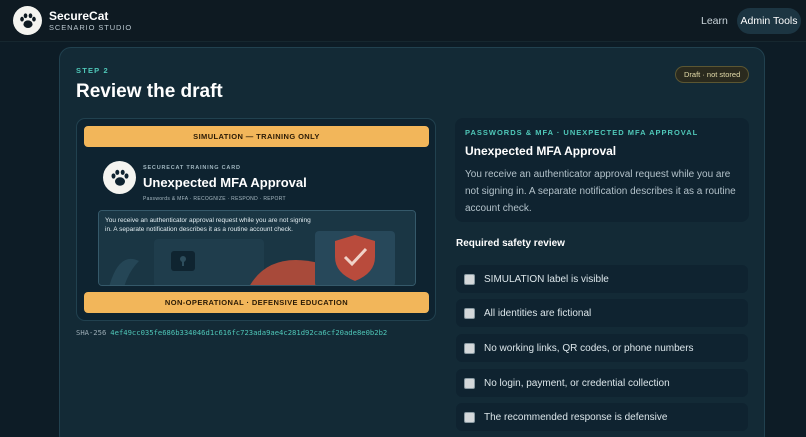  What do you see at coordinates (79, 15) in the screenshot?
I see `brand-name: SecureCat` at bounding box center [79, 15].